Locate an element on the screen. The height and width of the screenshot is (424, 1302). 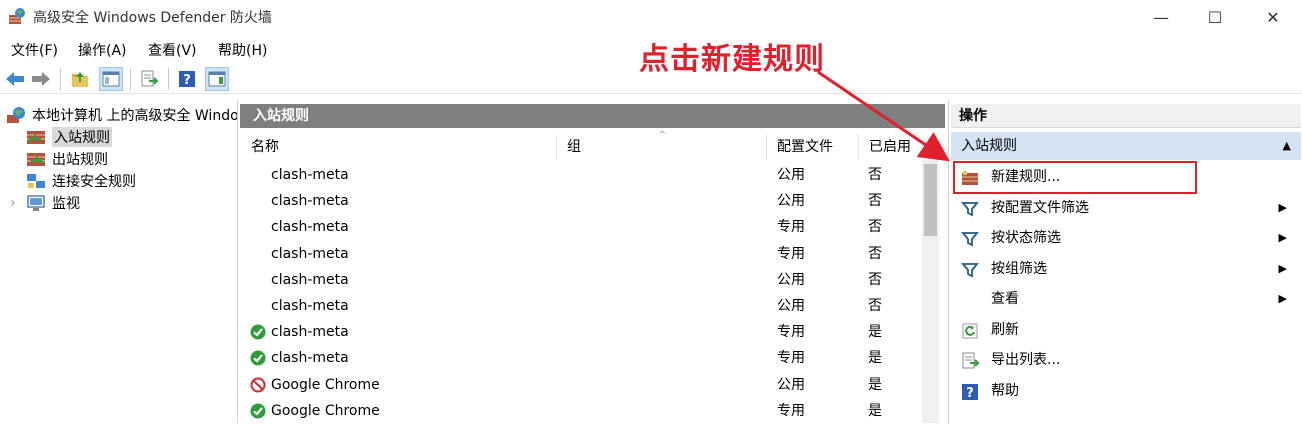
scrollbar-thumb is located at coordinates (930, 200).